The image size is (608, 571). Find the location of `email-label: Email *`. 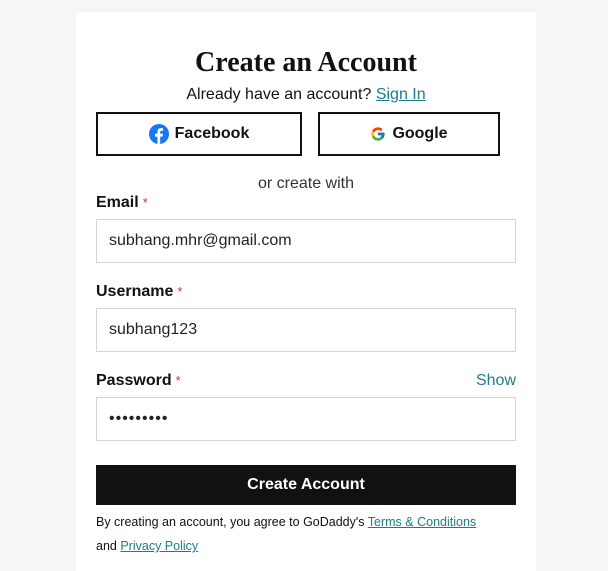

email-label: Email * is located at coordinates (122, 203).